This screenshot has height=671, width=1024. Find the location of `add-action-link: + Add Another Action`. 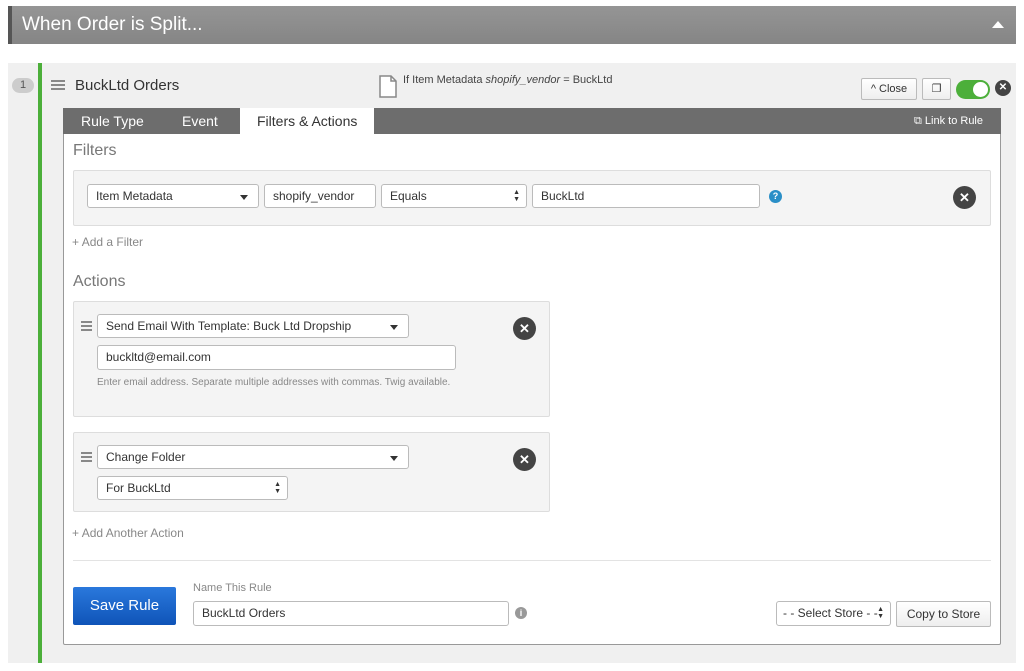

add-action-link: + Add Another Action is located at coordinates (128, 533).